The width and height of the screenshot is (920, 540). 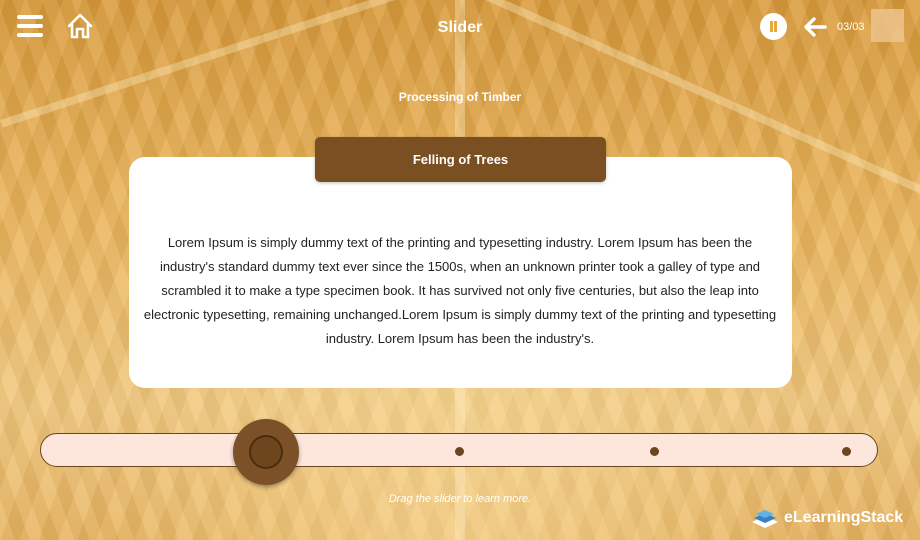 What do you see at coordinates (460, 27) in the screenshot?
I see `top-bar: Slider 03/03` at bounding box center [460, 27].